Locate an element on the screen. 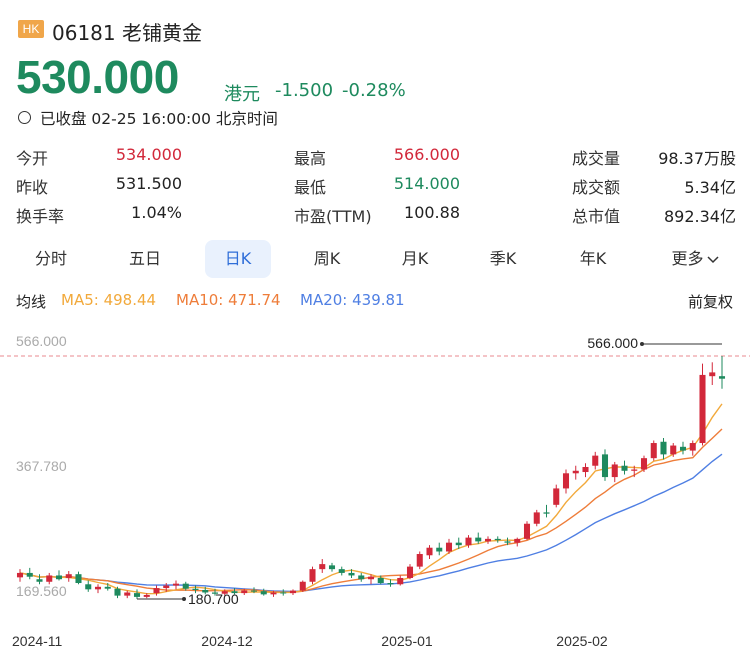 The image size is (750, 666). x-tick-label: 2024-12 is located at coordinates (227, 641).